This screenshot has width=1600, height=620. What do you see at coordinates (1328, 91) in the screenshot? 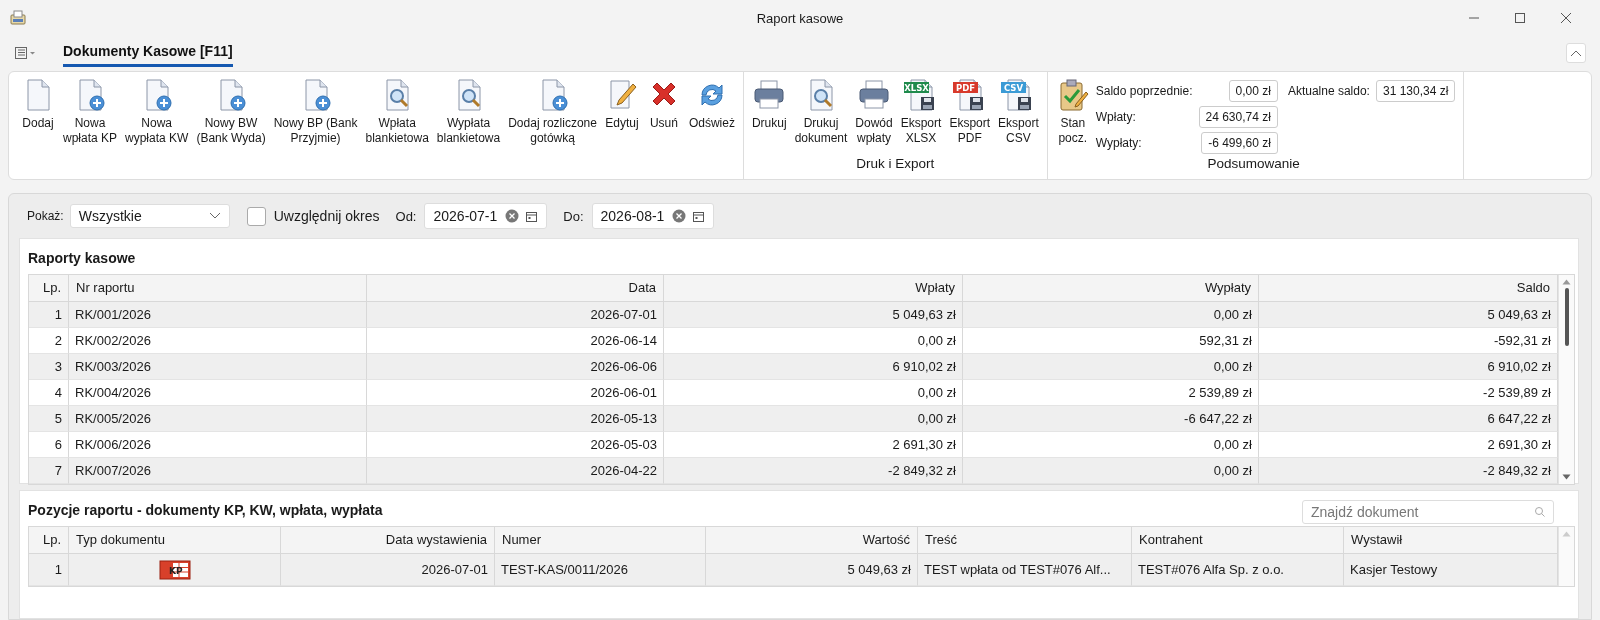
I see `summary-label: Aktualne saldo:` at bounding box center [1328, 91].